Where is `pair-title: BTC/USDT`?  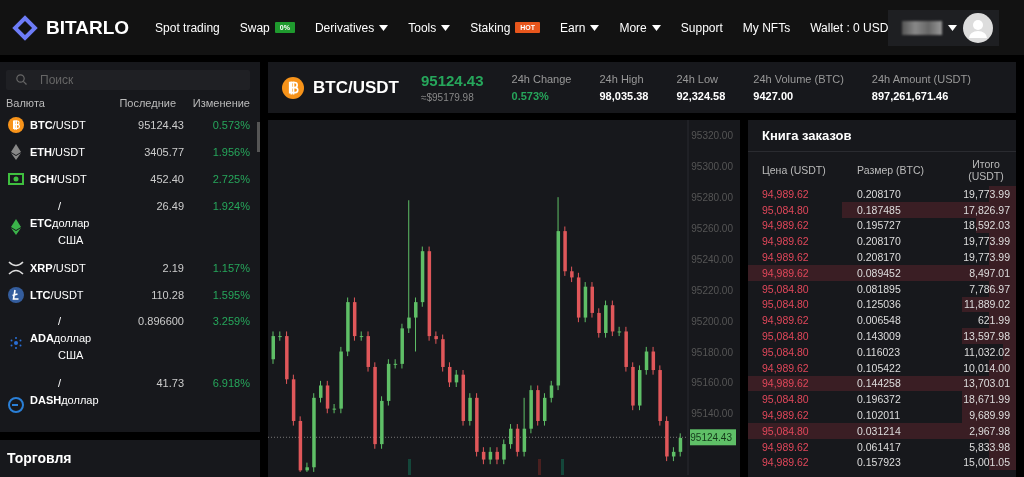 pair-title: BTC/USDT is located at coordinates (356, 87).